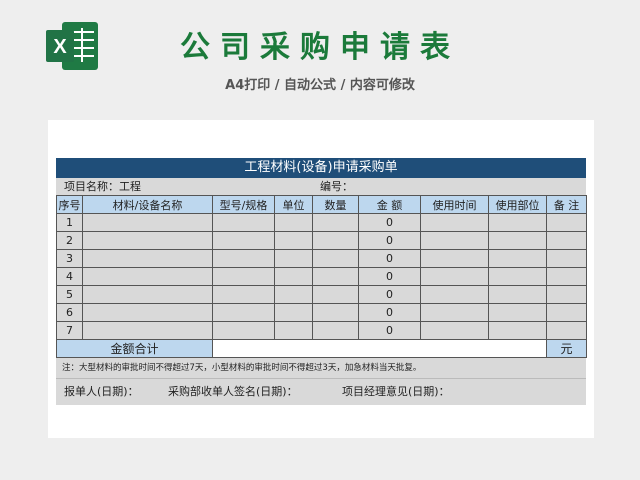 This screenshot has height=480, width=640. I want to click on col-header-index: 序号, so click(69, 204).